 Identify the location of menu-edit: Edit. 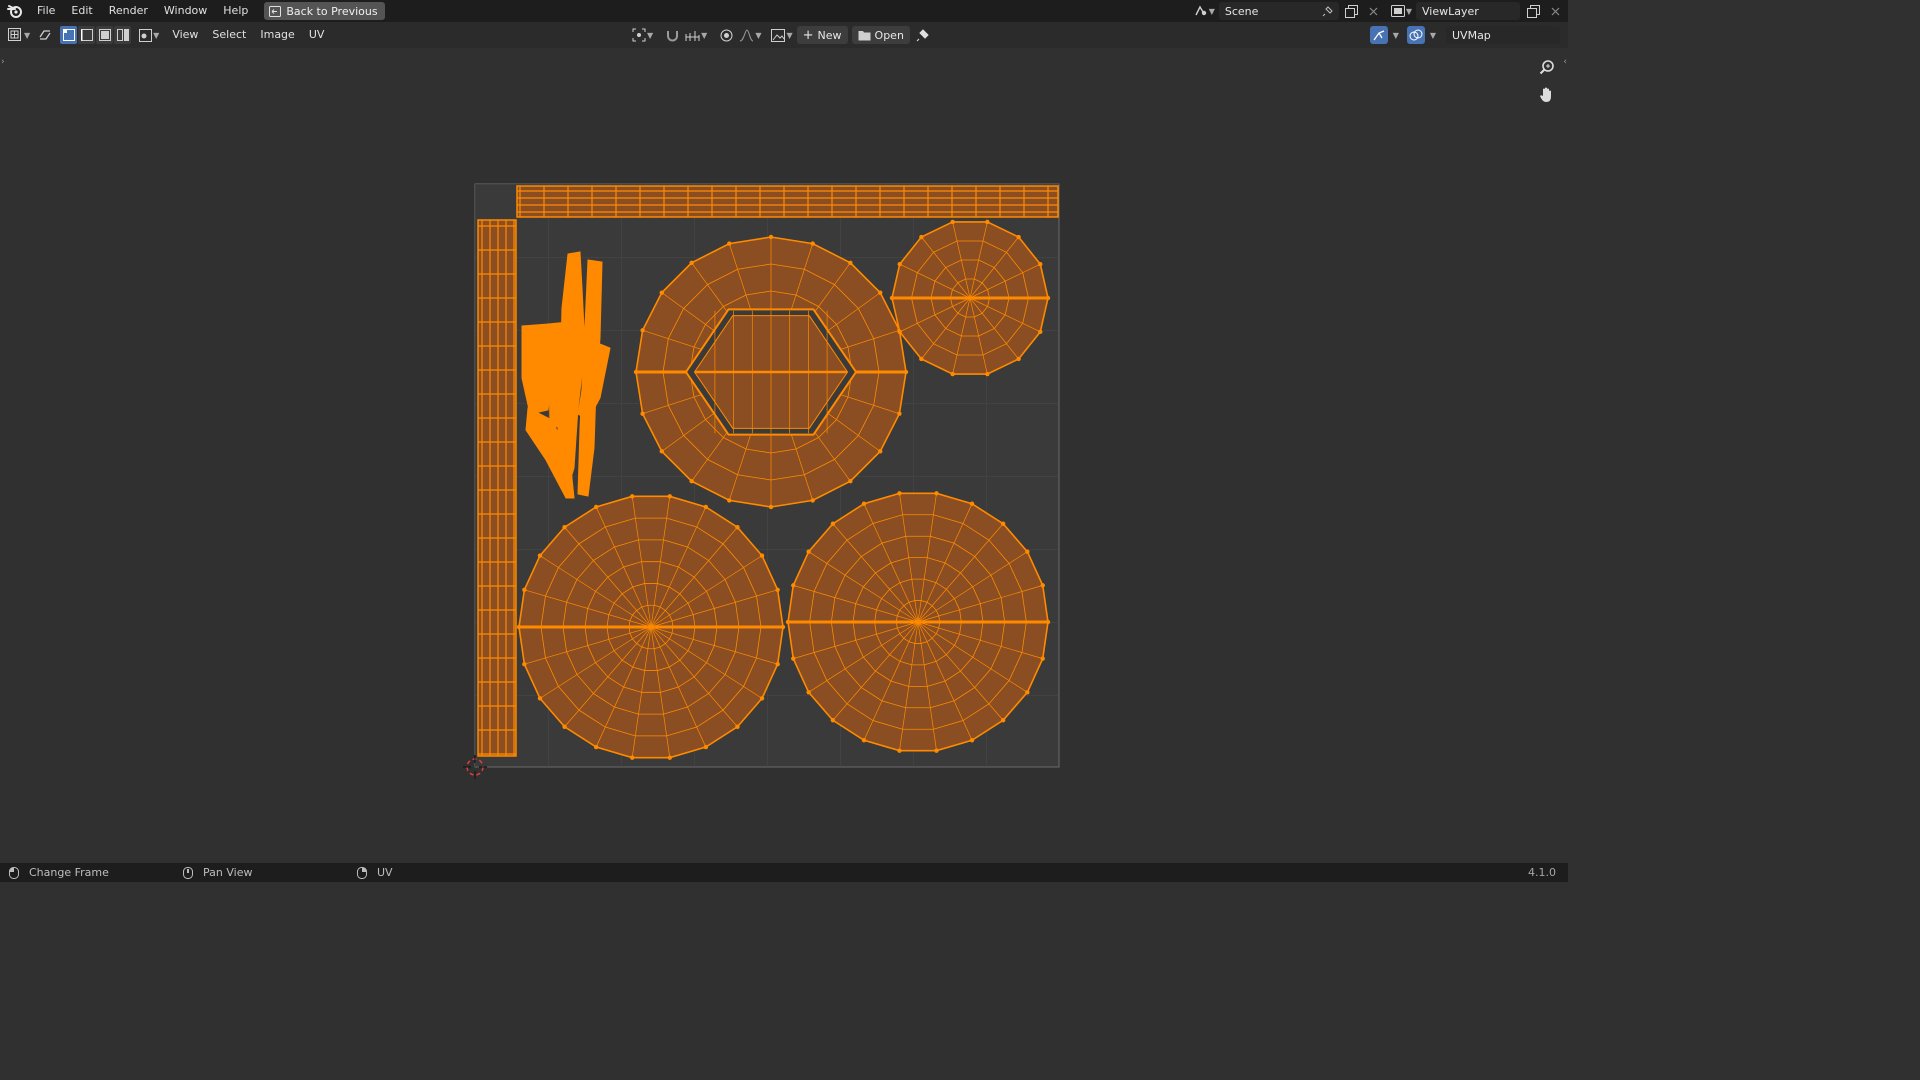
(81, 11).